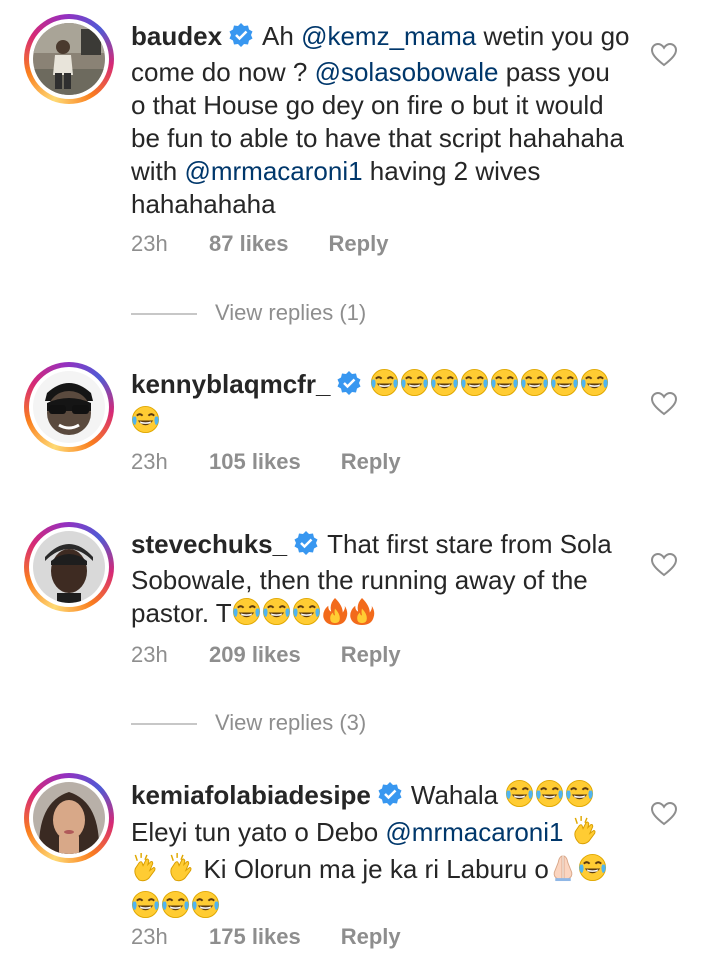 Image resolution: width=720 pixels, height=968 pixels. I want to click on comment-meta: 23h 105 likes Reply, so click(266, 462).